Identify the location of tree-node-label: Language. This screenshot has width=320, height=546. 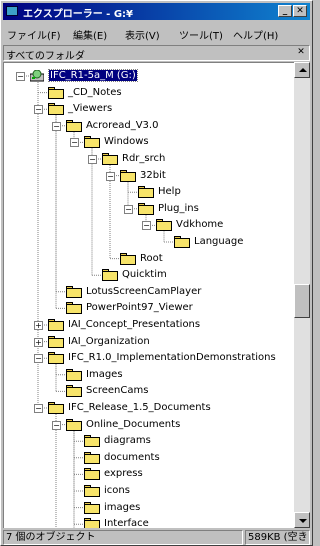
(218, 241).